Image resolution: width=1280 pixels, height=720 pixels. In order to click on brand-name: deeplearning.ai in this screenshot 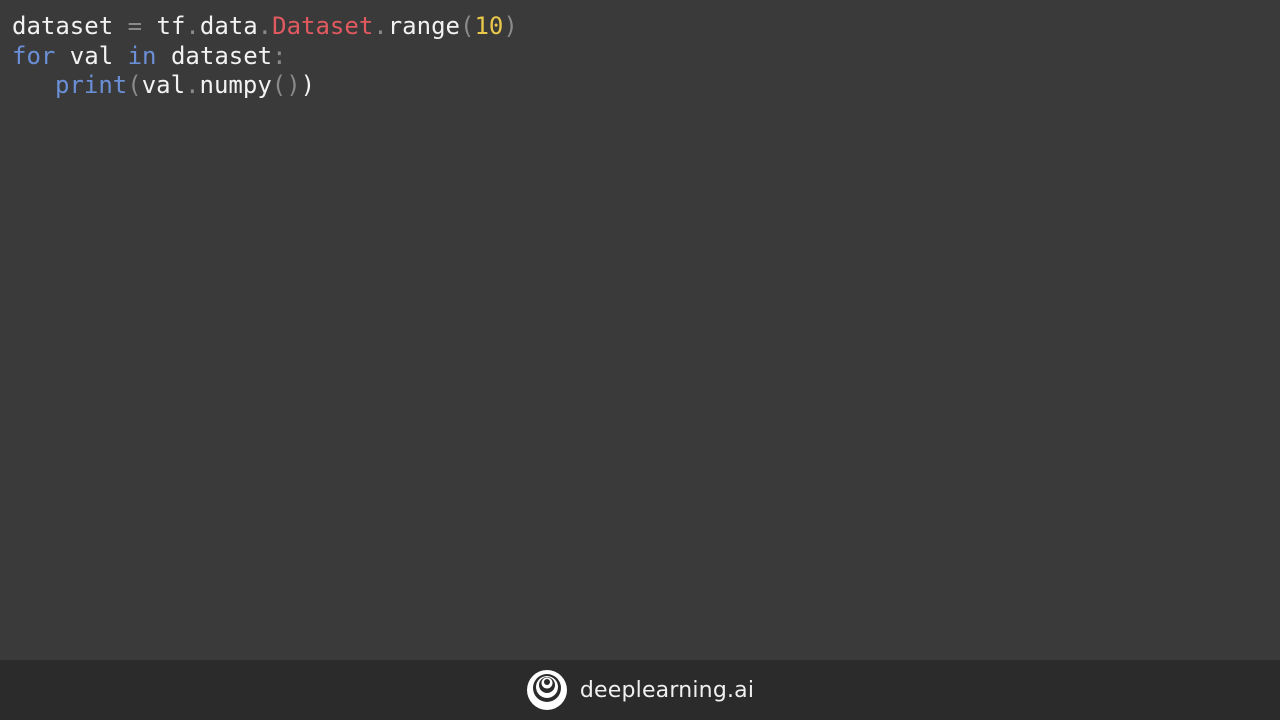, I will do `click(667, 690)`.